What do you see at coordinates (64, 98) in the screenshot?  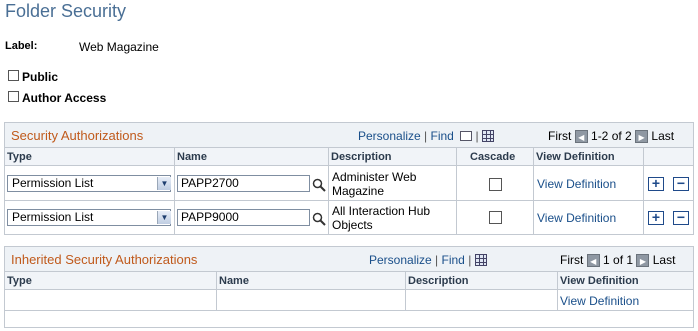 I see `author-access-label: Author Access` at bounding box center [64, 98].